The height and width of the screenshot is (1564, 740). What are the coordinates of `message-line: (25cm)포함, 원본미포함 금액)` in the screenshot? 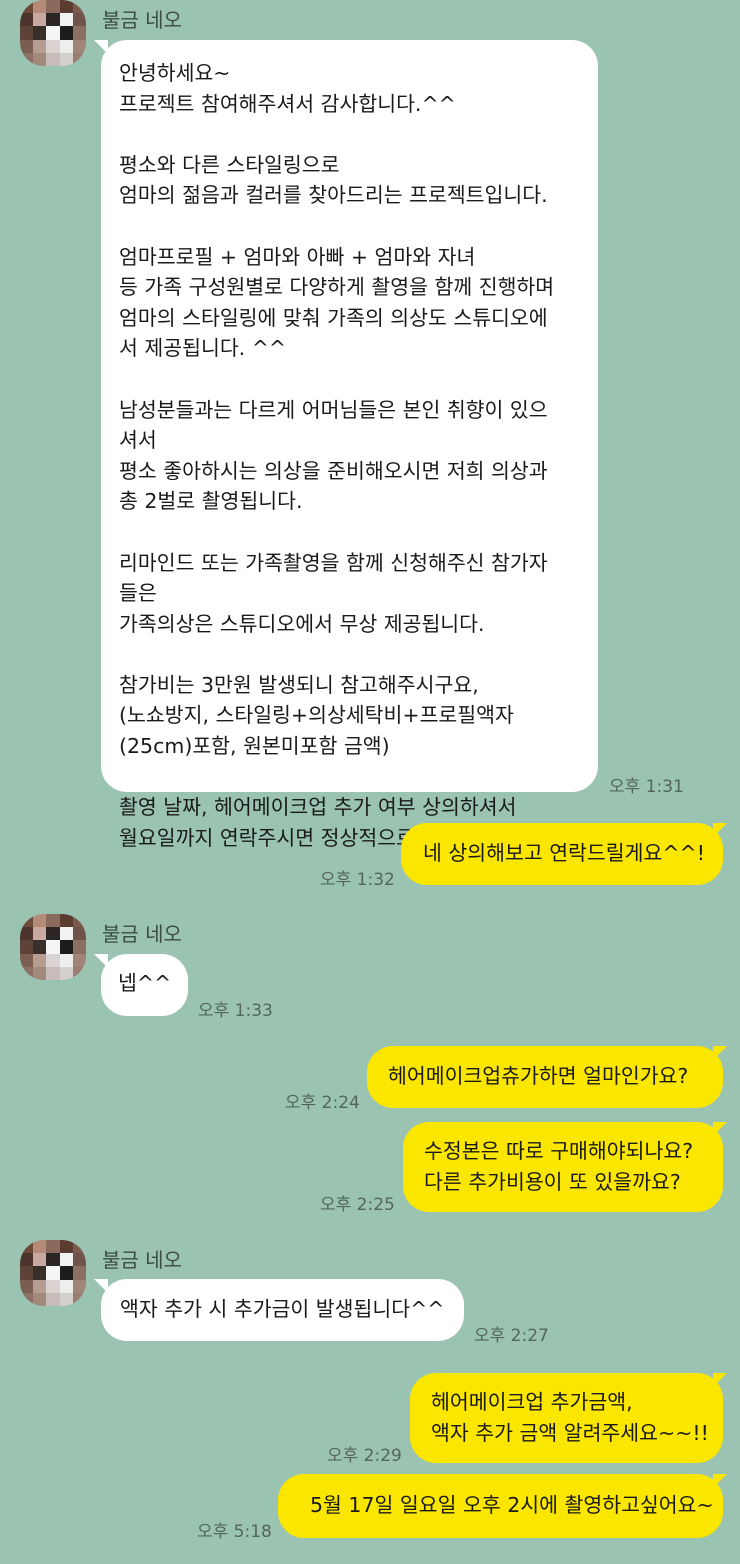 It's located at (254, 746).